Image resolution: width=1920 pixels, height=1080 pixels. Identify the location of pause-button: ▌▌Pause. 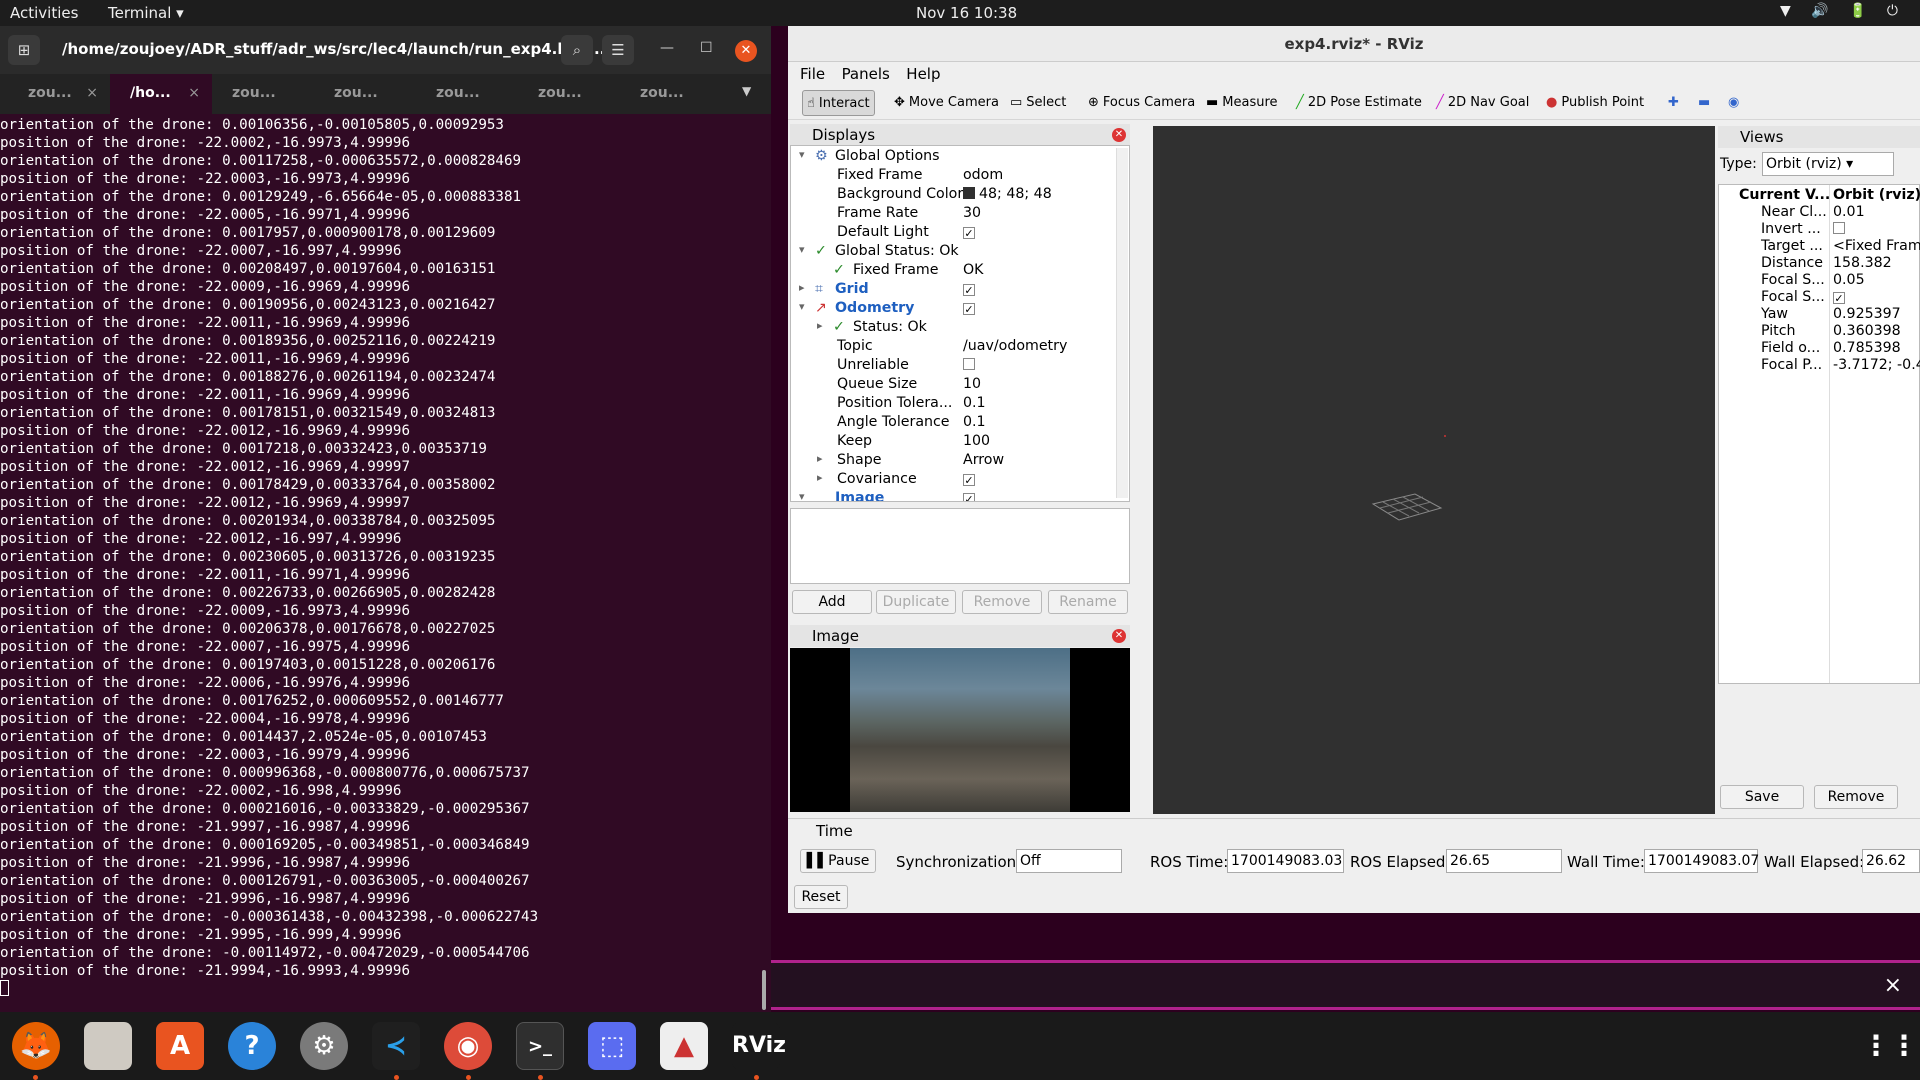
(838, 861).